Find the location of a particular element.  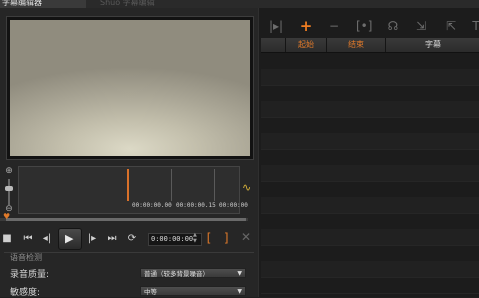

playhead-icon: ♥ is located at coordinates (7, 217).